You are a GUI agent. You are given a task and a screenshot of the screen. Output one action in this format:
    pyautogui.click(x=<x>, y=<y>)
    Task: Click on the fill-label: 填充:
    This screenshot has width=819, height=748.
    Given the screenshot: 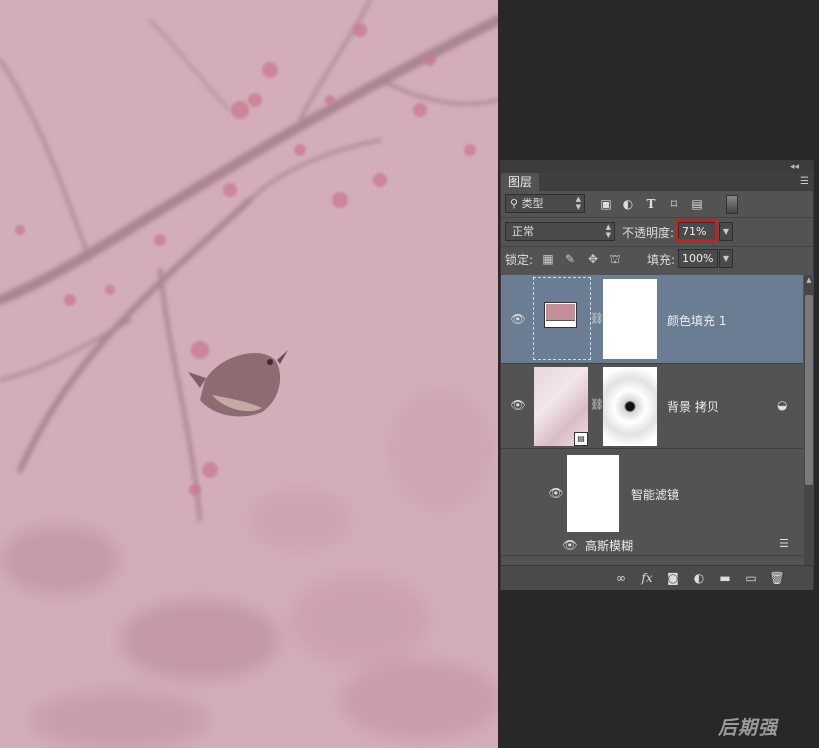 What is the action you would take?
    pyautogui.click(x=661, y=260)
    